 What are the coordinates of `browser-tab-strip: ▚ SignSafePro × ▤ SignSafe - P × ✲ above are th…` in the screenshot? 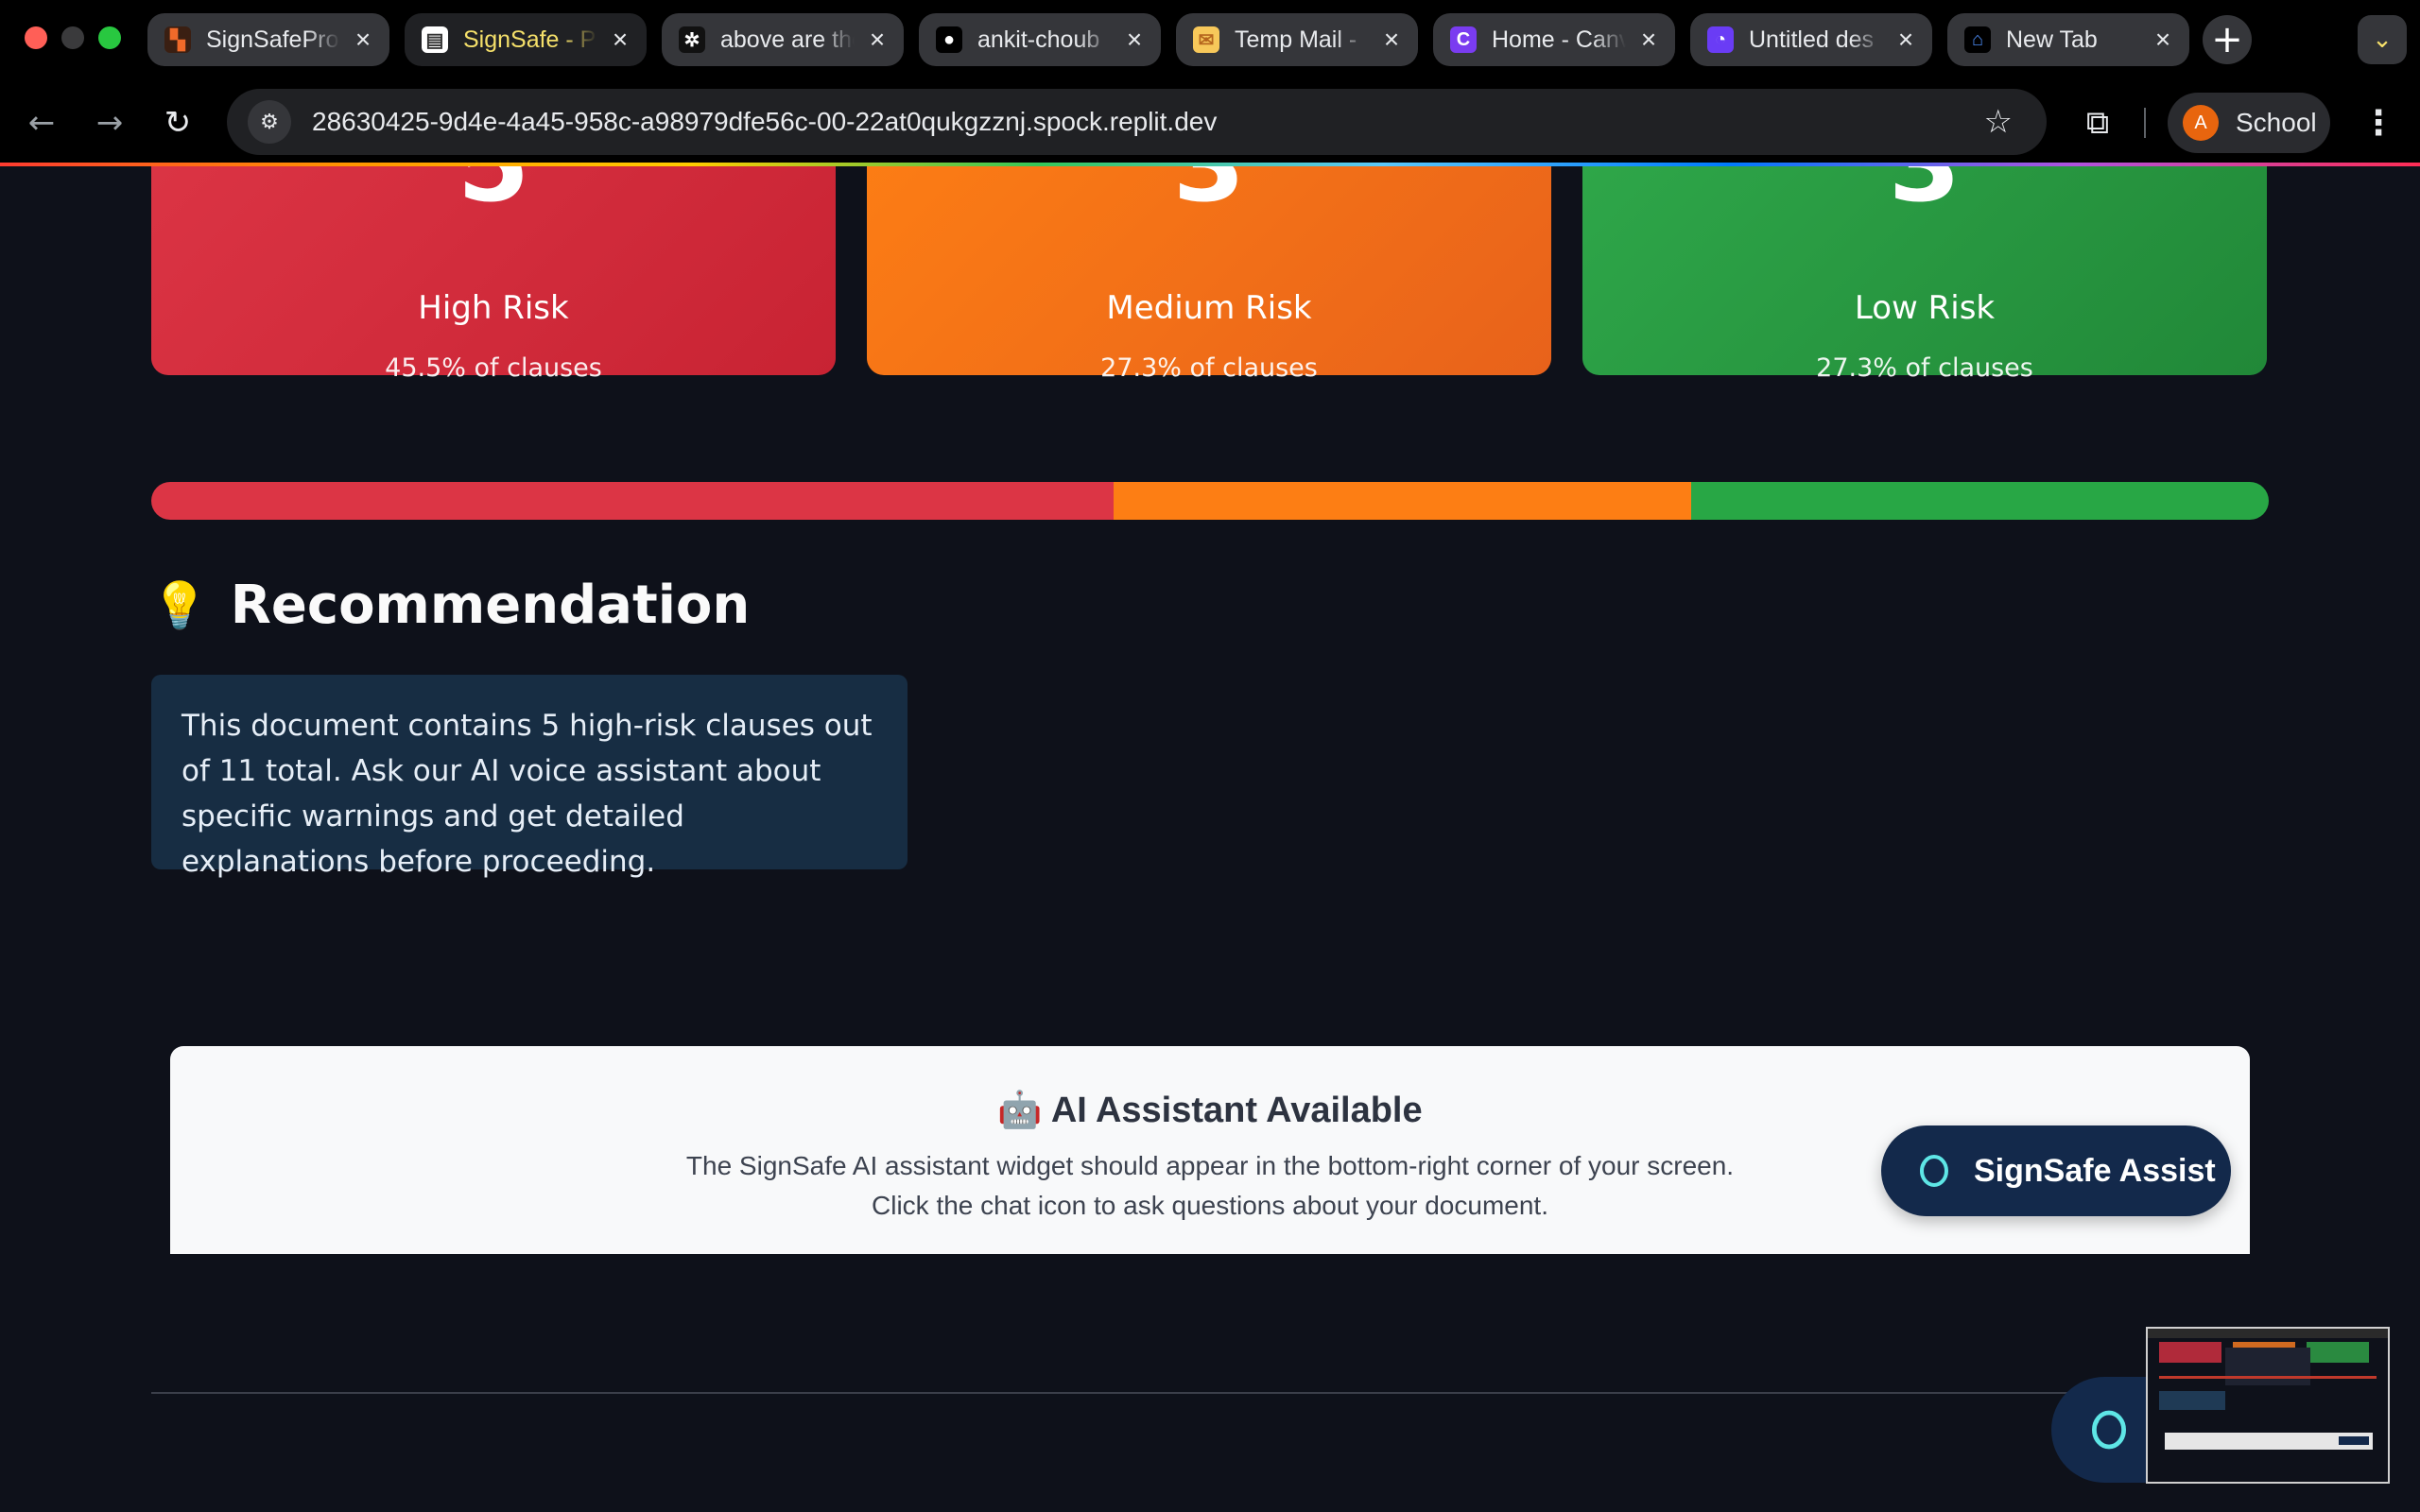 It's located at (1210, 39).